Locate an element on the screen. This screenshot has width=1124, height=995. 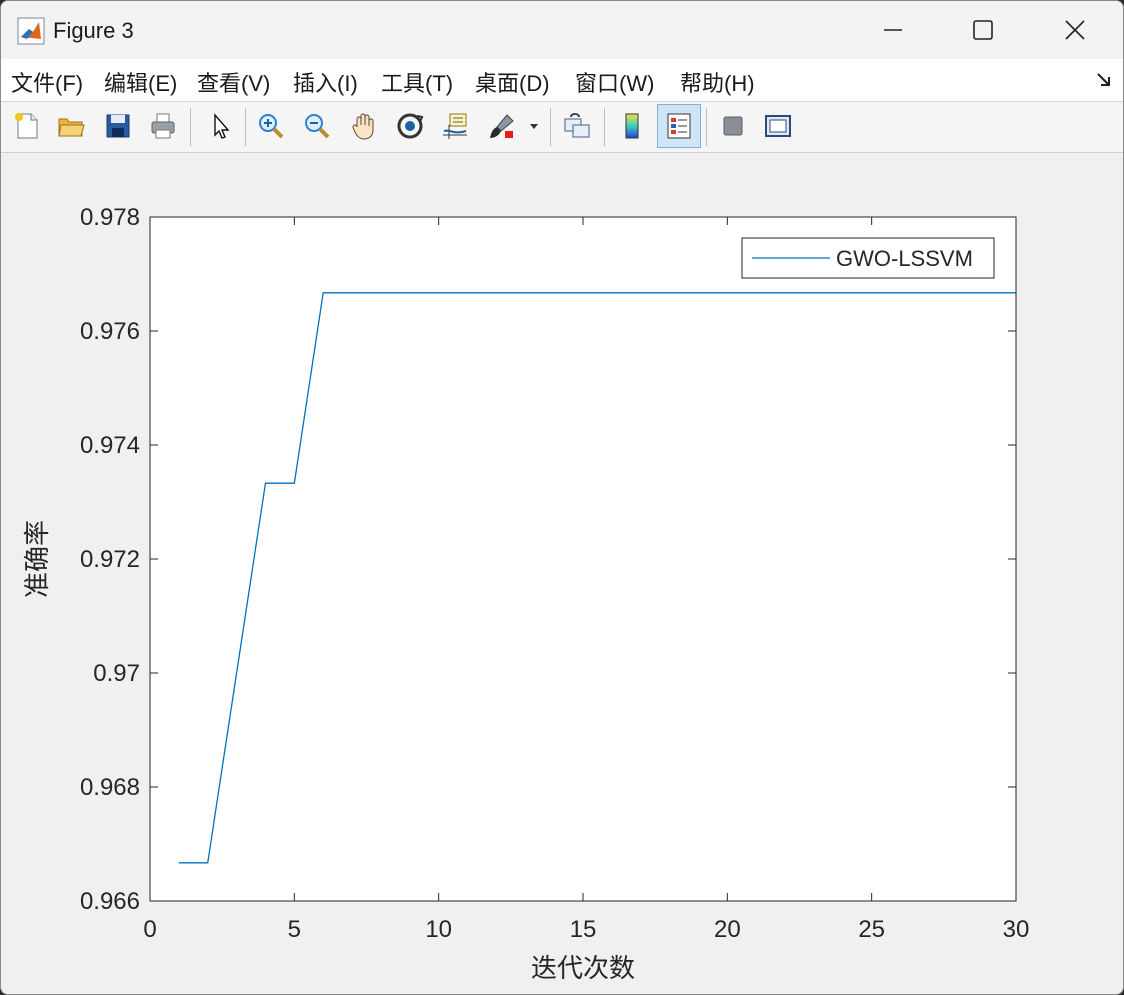
new-figure-button is located at coordinates (27, 126).